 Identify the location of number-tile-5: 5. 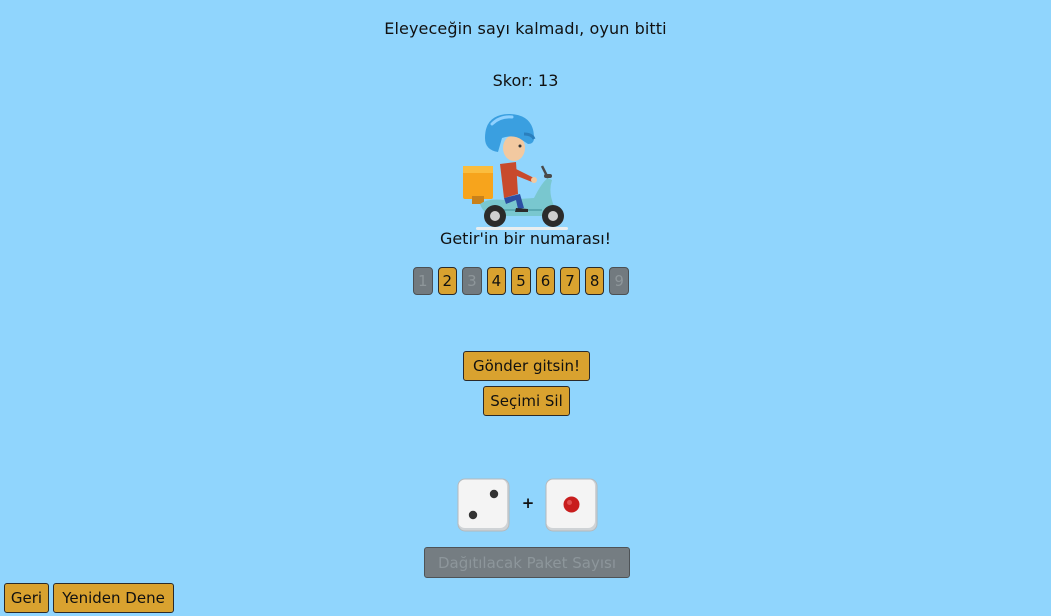
(521, 281).